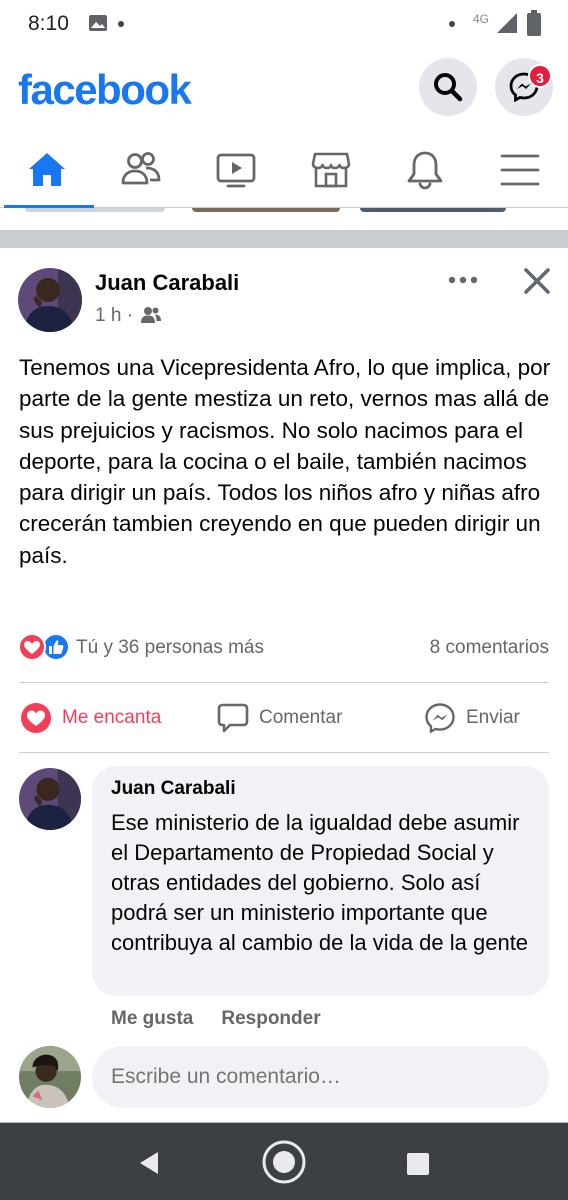  I want to click on tab-menu, so click(520, 170).